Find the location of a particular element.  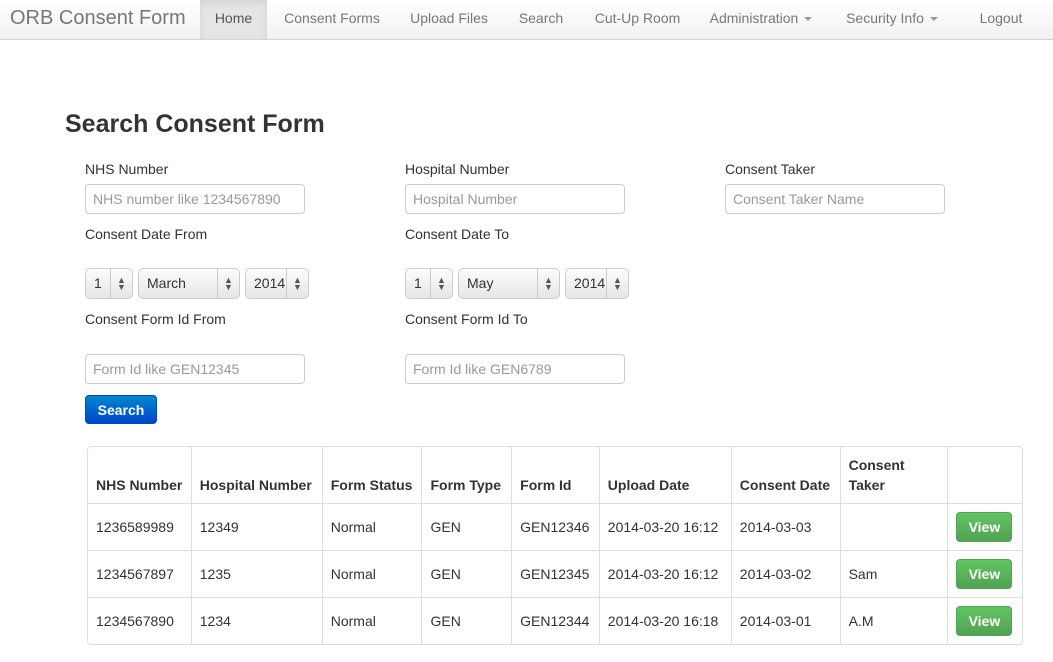

table-cell is located at coordinates (893, 526).